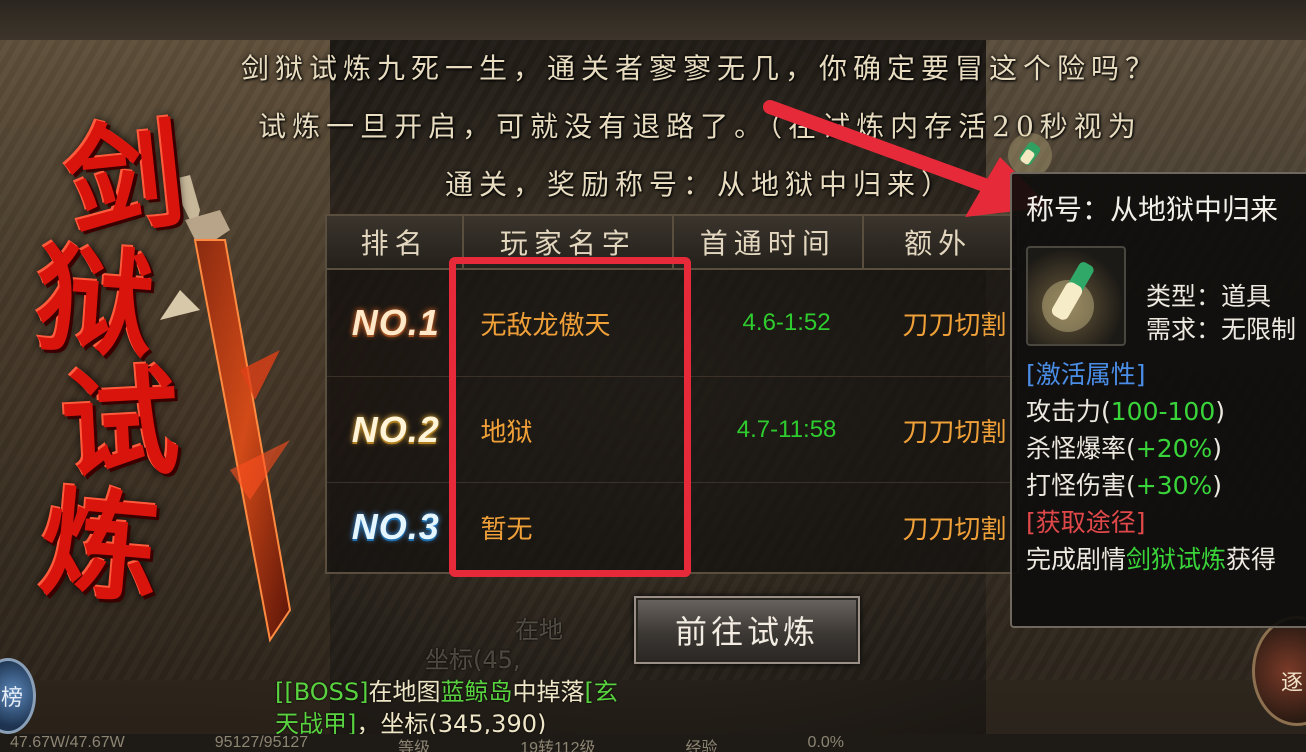 Image resolution: width=1306 pixels, height=752 pixels. I want to click on rank-label: NO.3, so click(395, 526).